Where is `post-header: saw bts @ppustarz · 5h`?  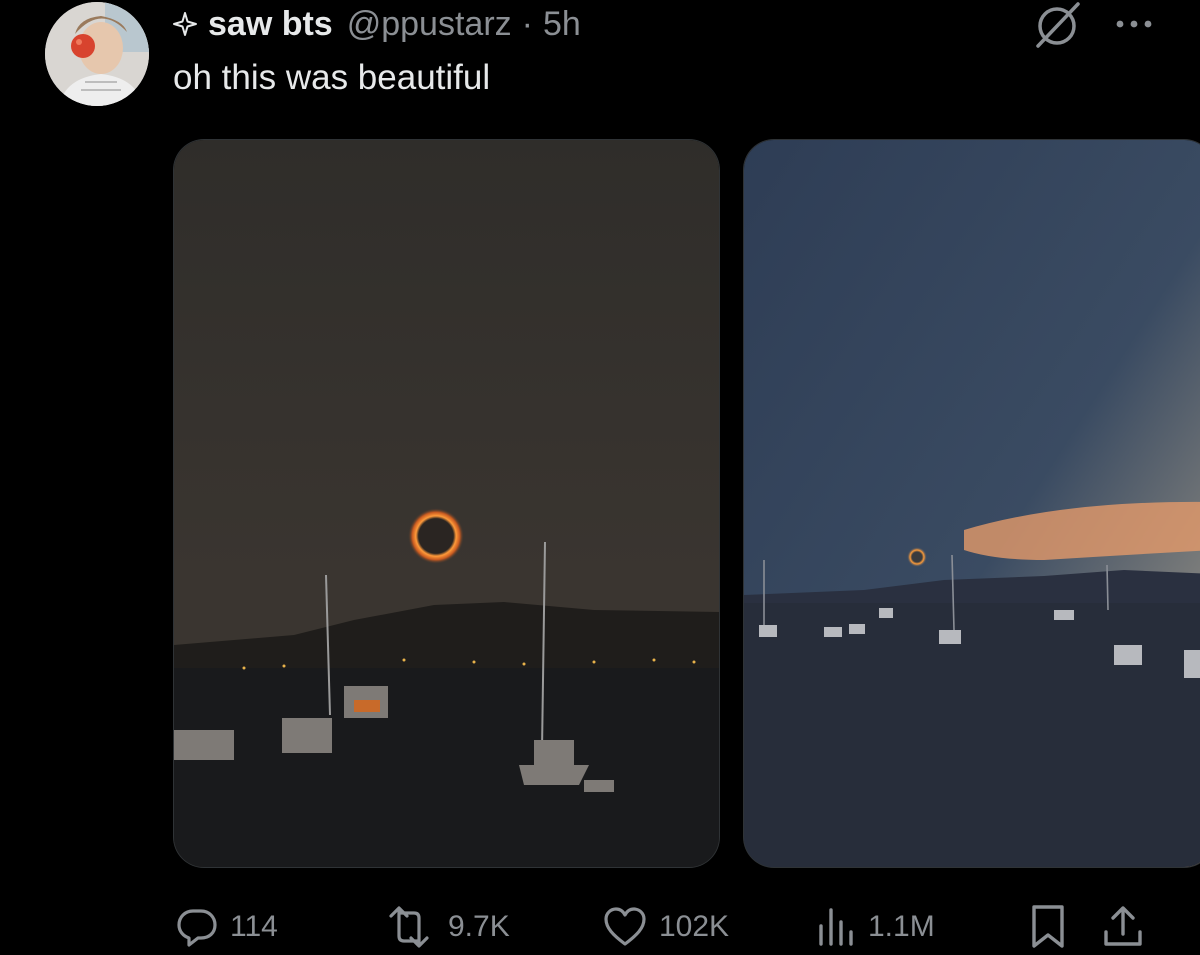
post-header: saw bts @ppustarz · 5h is located at coordinates (376, 24).